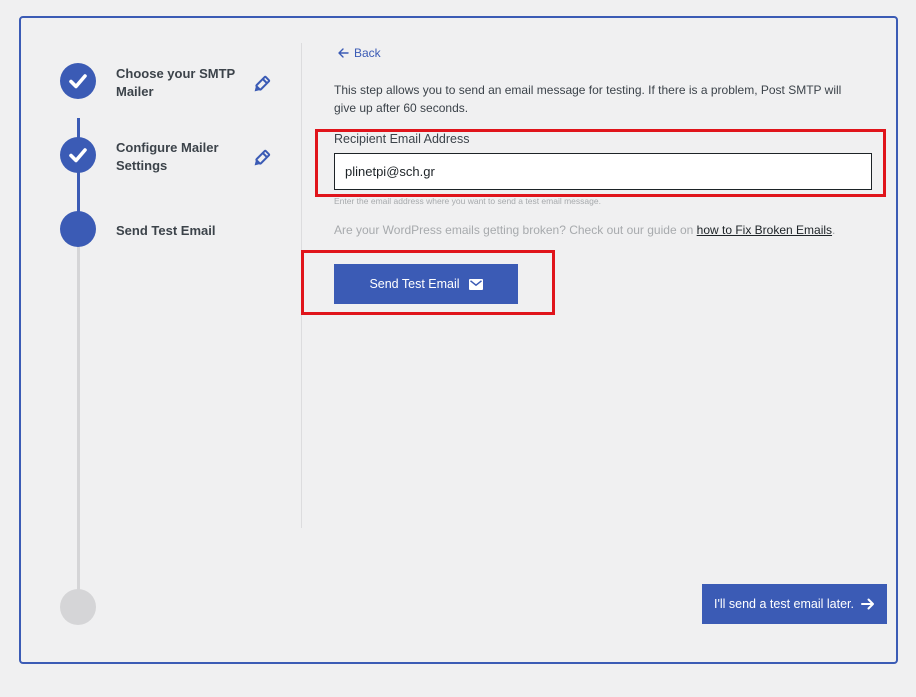  What do you see at coordinates (603, 171) in the screenshot?
I see `recipient-email-input` at bounding box center [603, 171].